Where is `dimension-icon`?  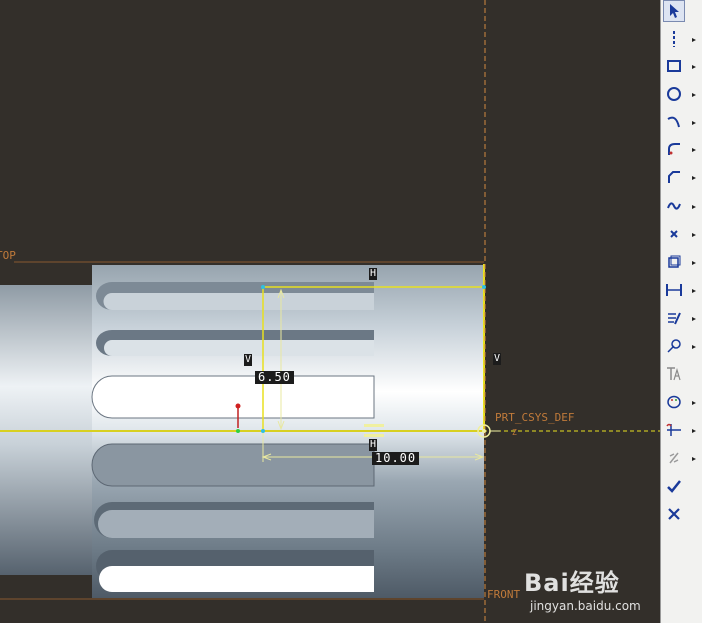
dimension-icon is located at coordinates (674, 290).